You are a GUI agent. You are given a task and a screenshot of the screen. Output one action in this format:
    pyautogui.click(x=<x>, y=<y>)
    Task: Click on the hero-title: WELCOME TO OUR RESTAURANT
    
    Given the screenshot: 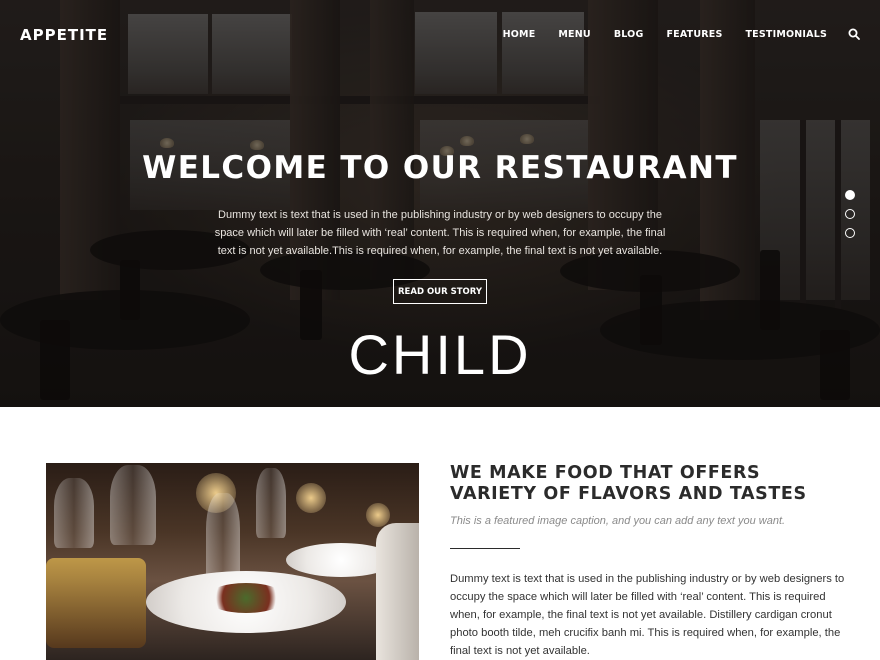 What is the action you would take?
    pyautogui.click(x=440, y=168)
    